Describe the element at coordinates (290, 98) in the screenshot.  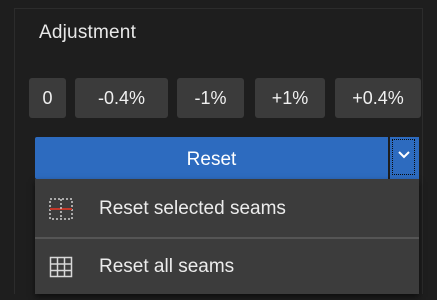
I see `step-plus-1-button: +1%` at that location.